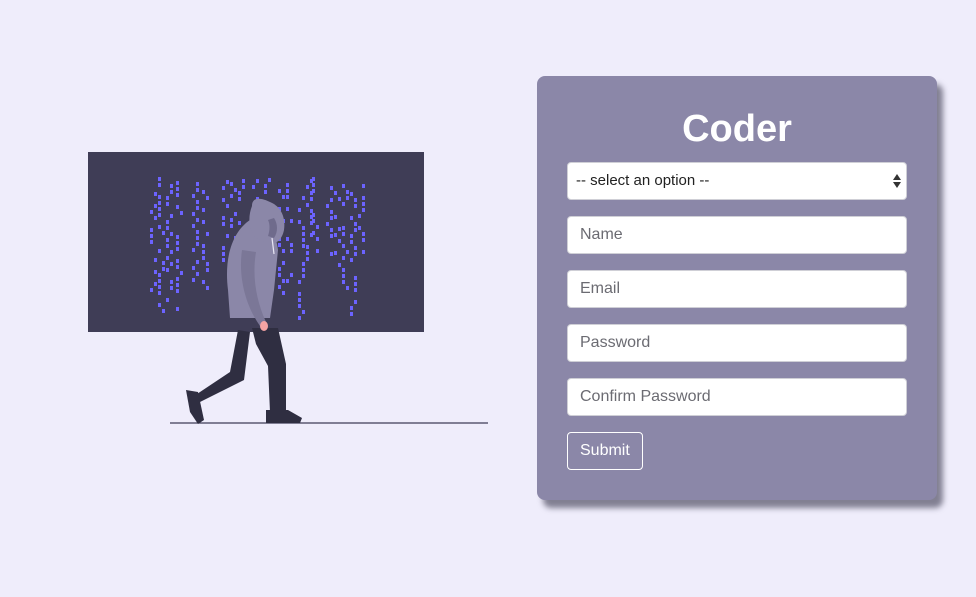  Describe the element at coordinates (737, 397) in the screenshot. I see `confirm-password-input` at that location.